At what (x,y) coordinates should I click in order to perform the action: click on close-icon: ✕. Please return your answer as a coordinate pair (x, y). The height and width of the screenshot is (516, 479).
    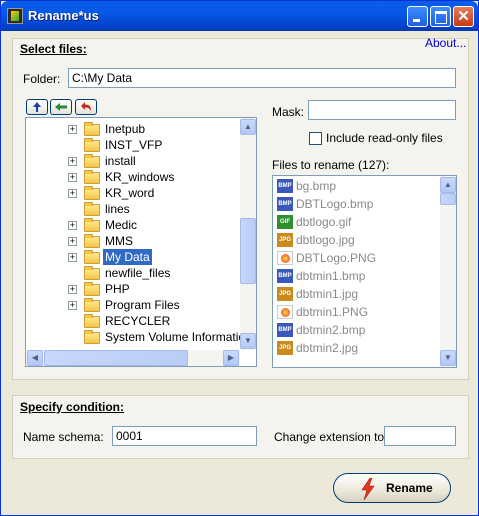
    Looking at the image, I should click on (463, 16).